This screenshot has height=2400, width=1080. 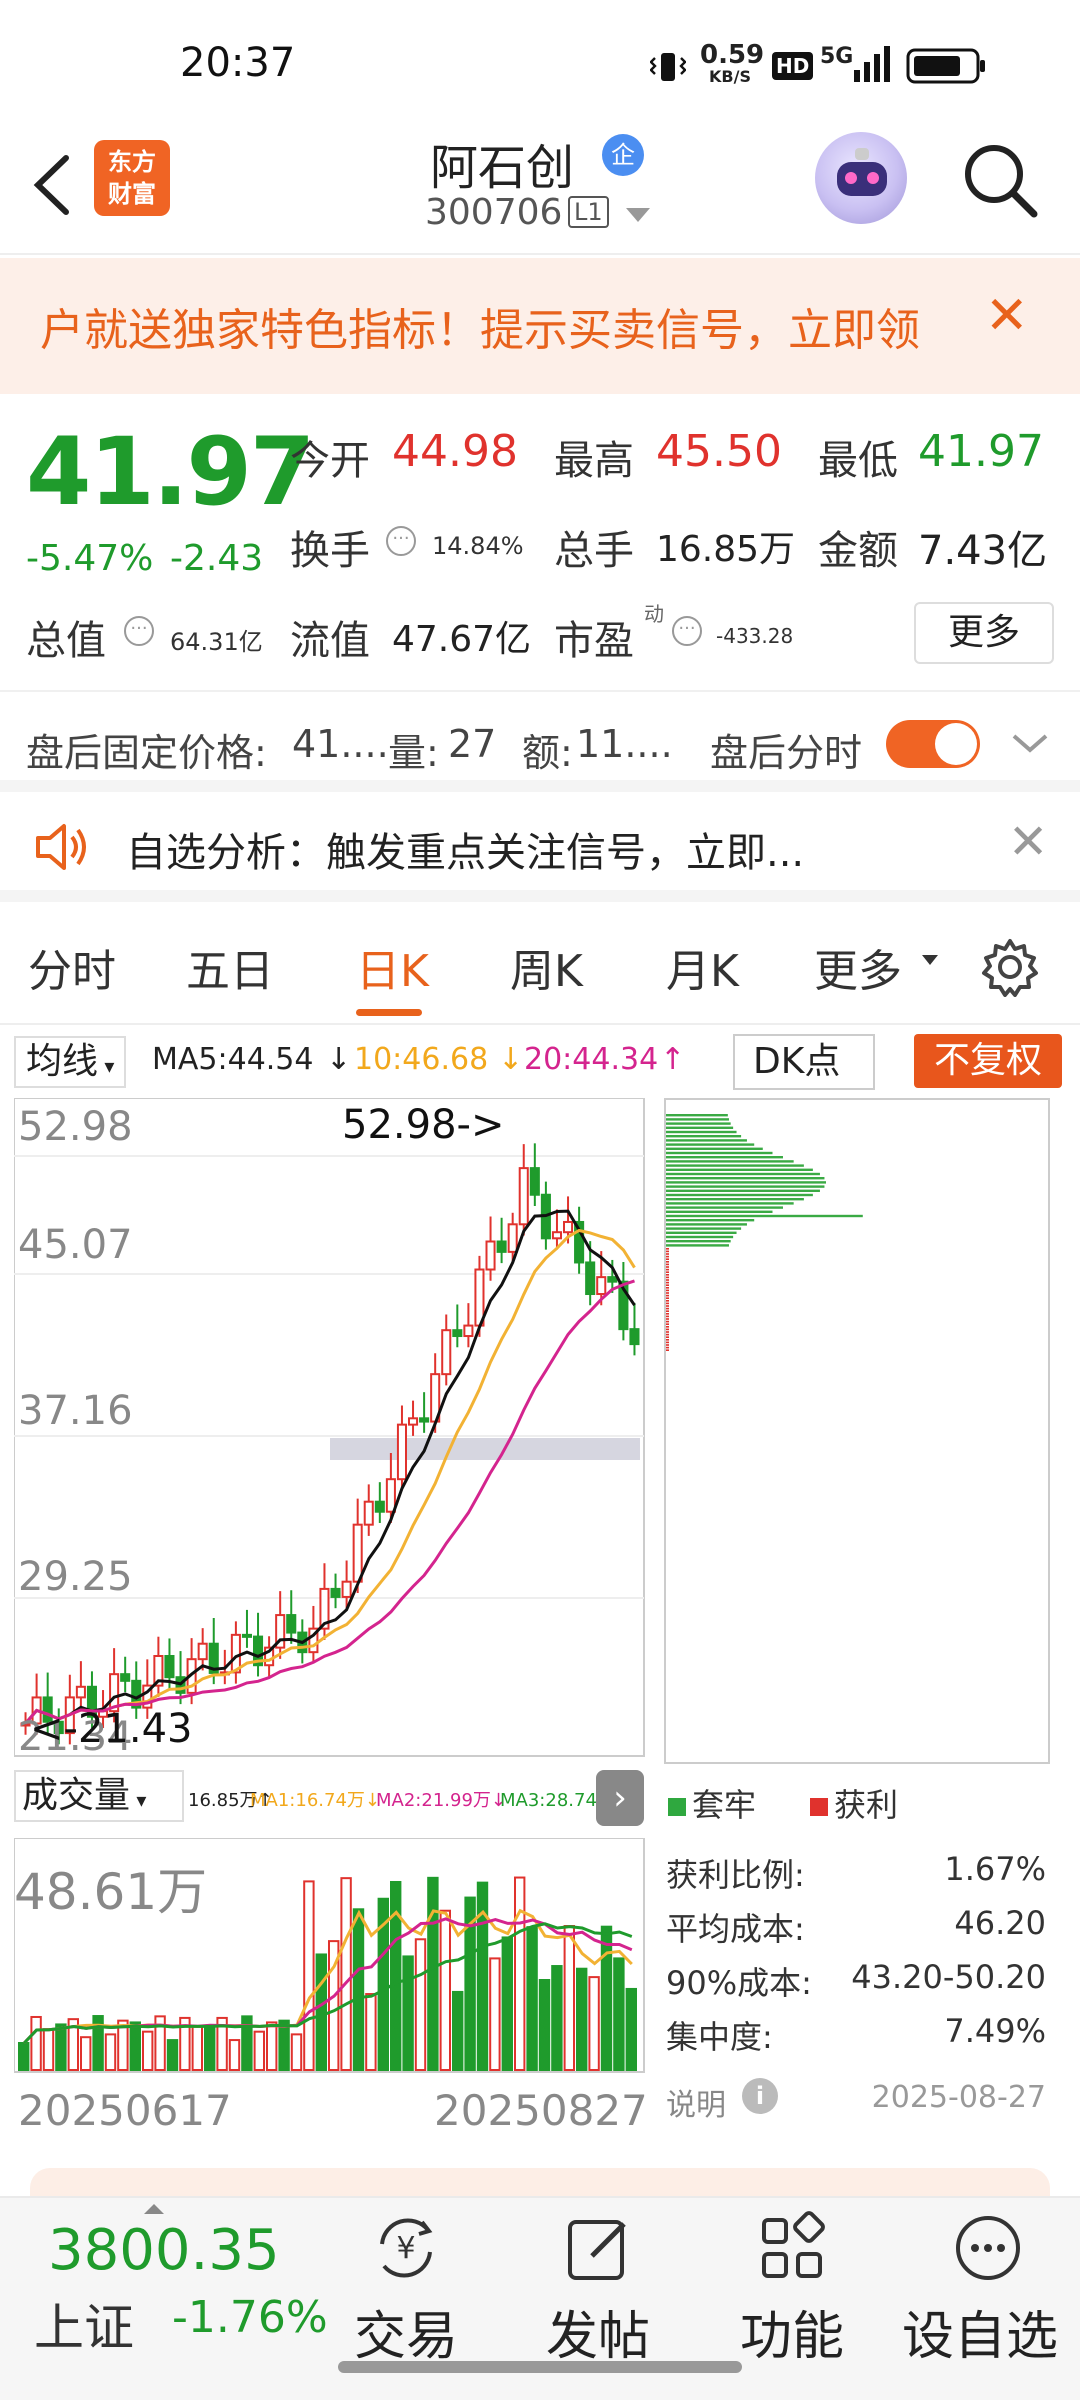 What do you see at coordinates (696, 2102) in the screenshot?
I see `chip-note-link: 说明` at bounding box center [696, 2102].